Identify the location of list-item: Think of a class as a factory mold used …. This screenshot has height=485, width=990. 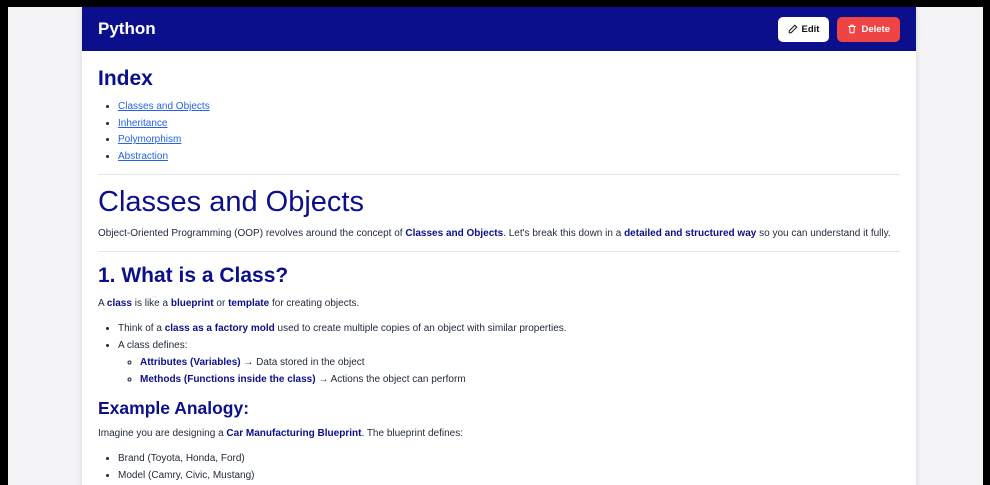
(509, 328).